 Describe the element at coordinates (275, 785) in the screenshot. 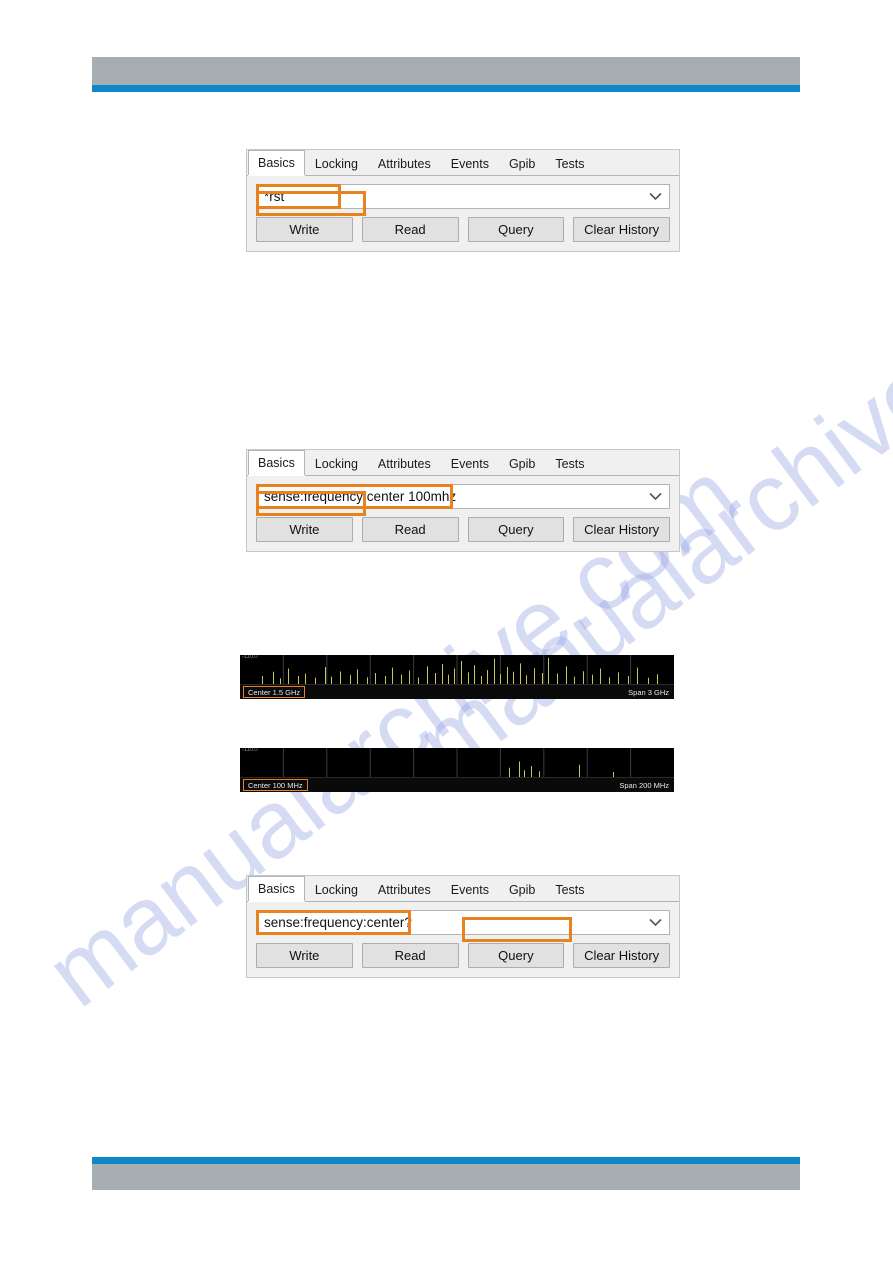

I see `spectrum-center-label: Center 100 MHz` at that location.